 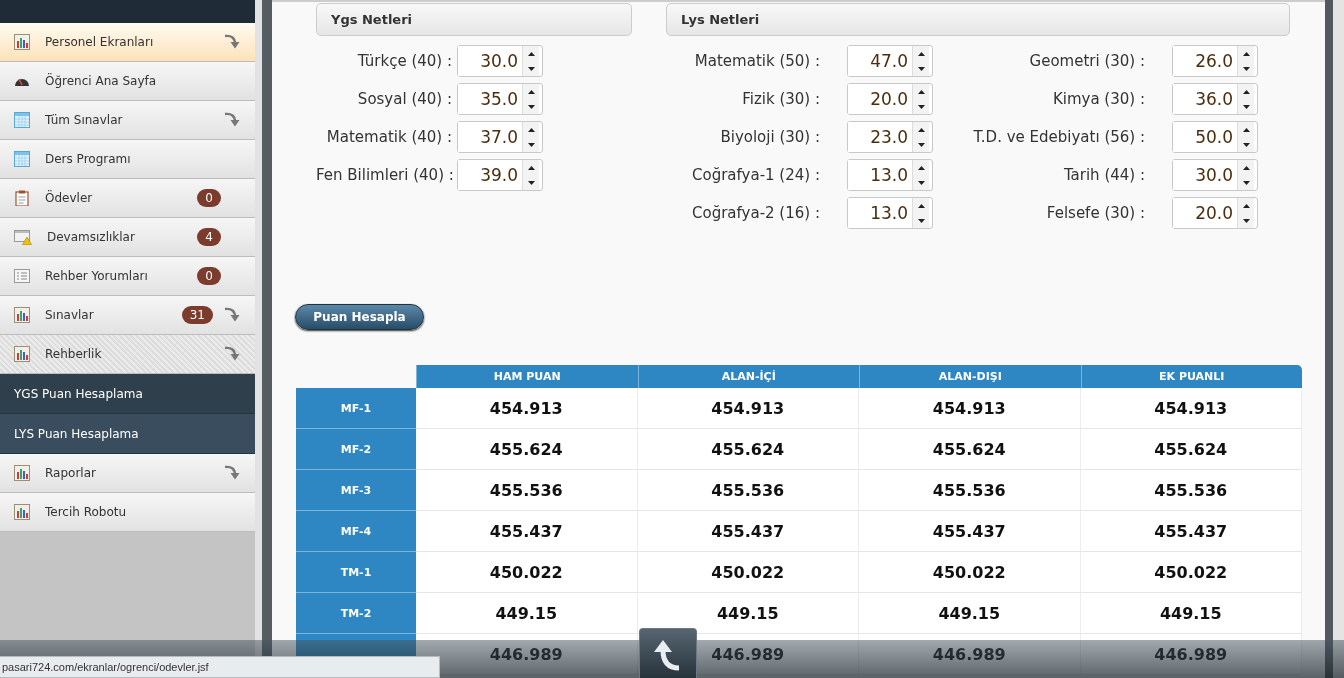 What do you see at coordinates (127, 434) in the screenshot?
I see `submenu-item: LYS Puan Hesaplama` at bounding box center [127, 434].